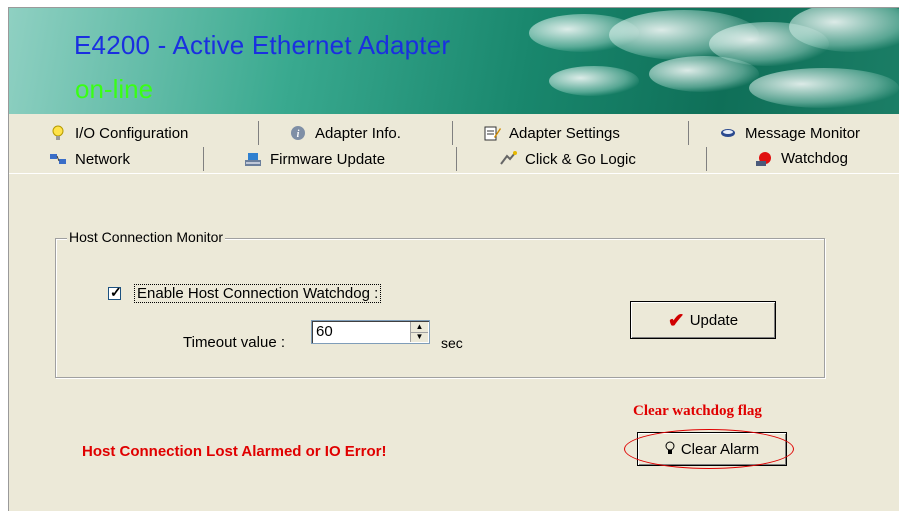  I want to click on timeout-unit: sec, so click(452, 343).